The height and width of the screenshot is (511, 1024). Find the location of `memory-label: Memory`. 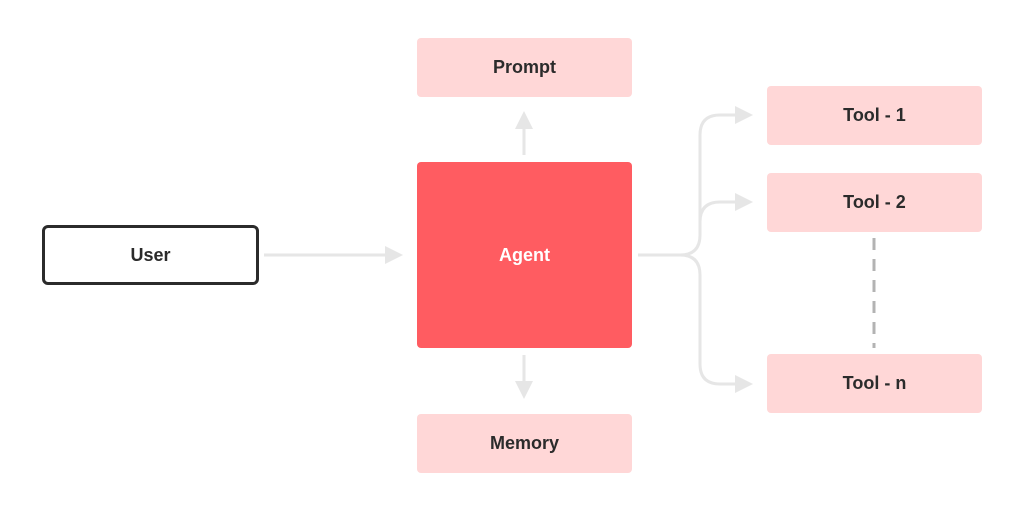

memory-label: Memory is located at coordinates (524, 443).